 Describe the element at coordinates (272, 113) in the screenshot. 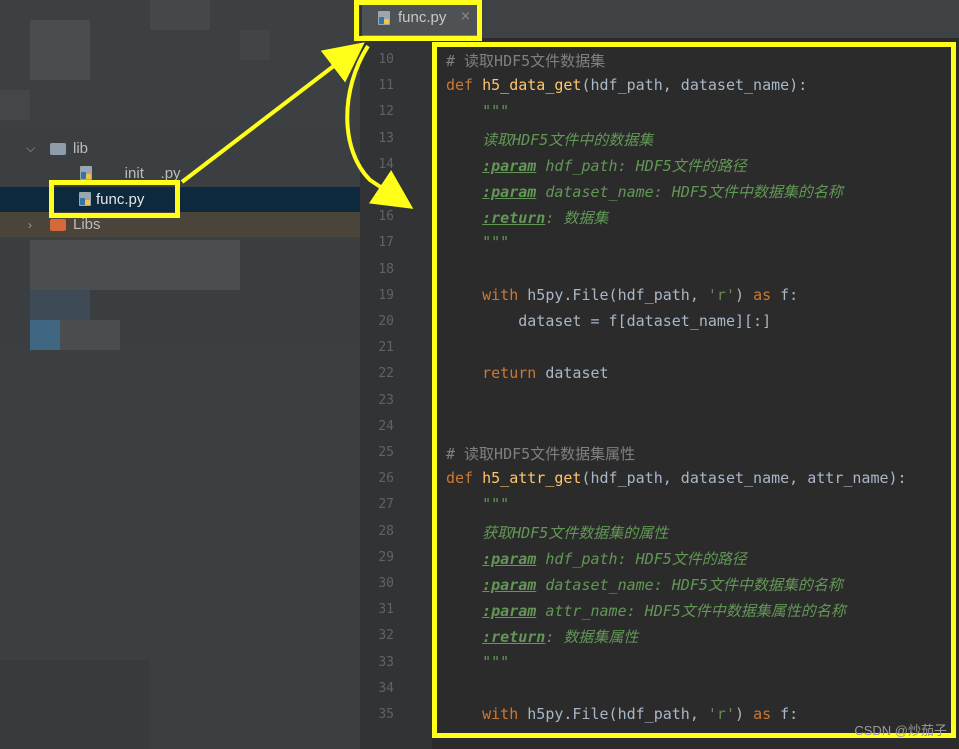

I see `arrow-to-tab` at that location.